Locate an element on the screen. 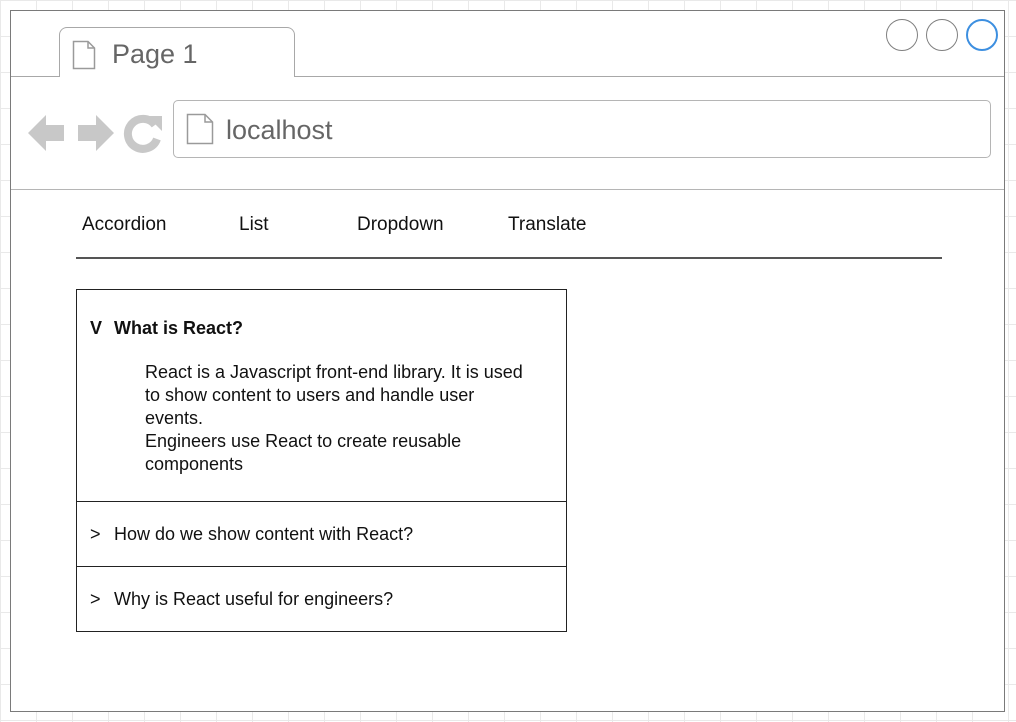 This screenshot has width=1016, height=722. accordion-item: > How do we show content with React? is located at coordinates (321, 534).